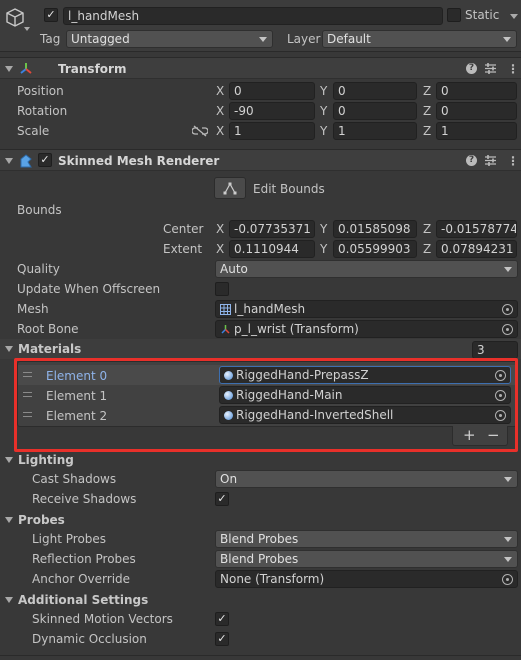  Describe the element at coordinates (375, 229) in the screenshot. I see `center-y-field: 0.01585098` at that location.